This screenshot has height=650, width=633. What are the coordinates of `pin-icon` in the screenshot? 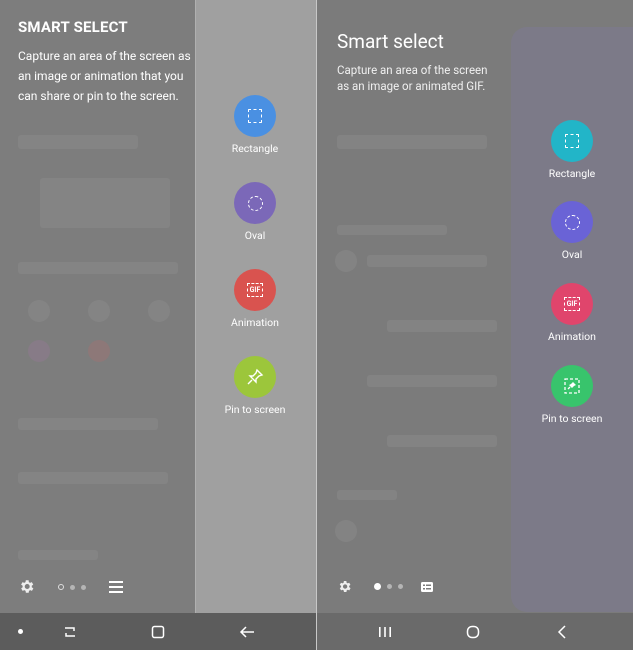 It's located at (255, 376).